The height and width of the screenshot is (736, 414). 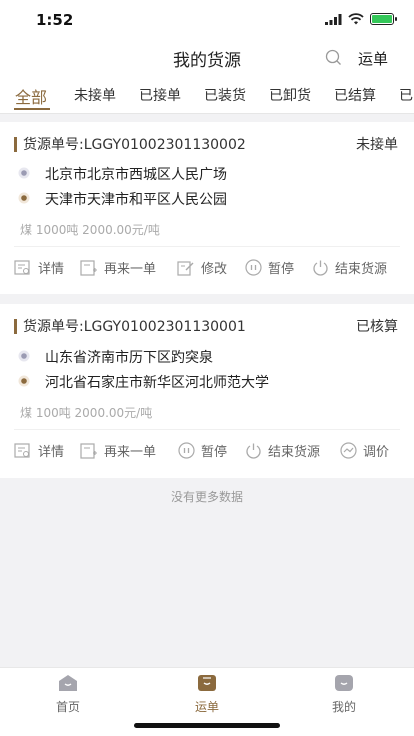 I want to click on status-icons, so click(x=361, y=19).